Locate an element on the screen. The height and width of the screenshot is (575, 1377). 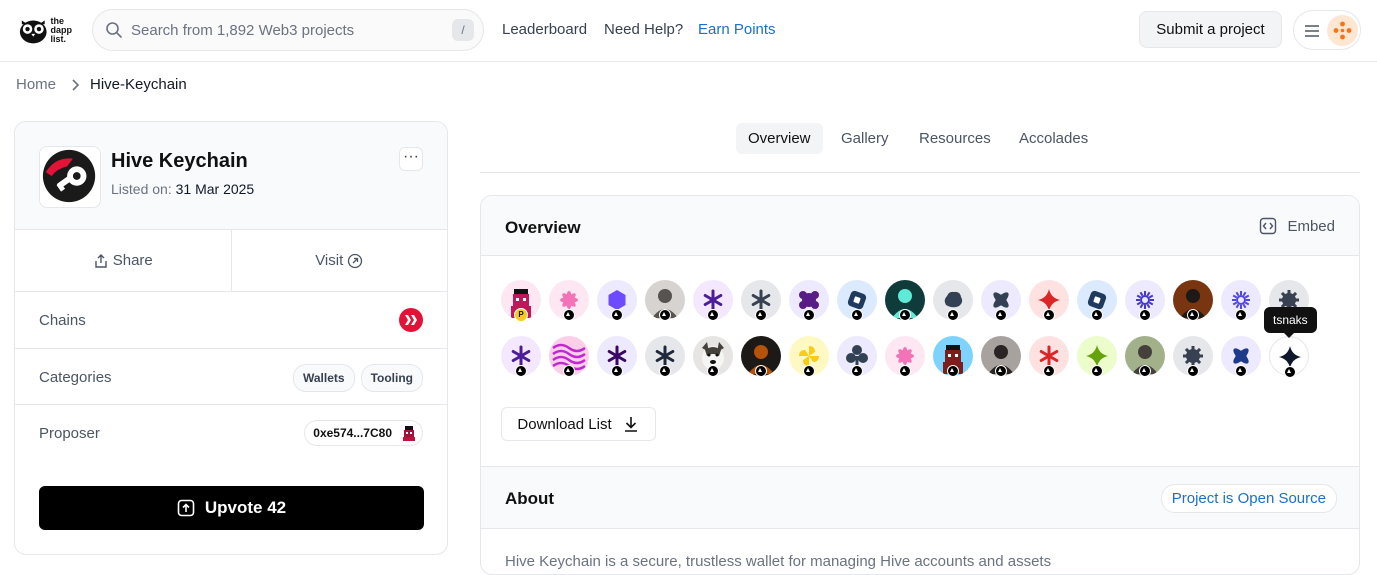
tab-overview: Overview is located at coordinates (779, 138).